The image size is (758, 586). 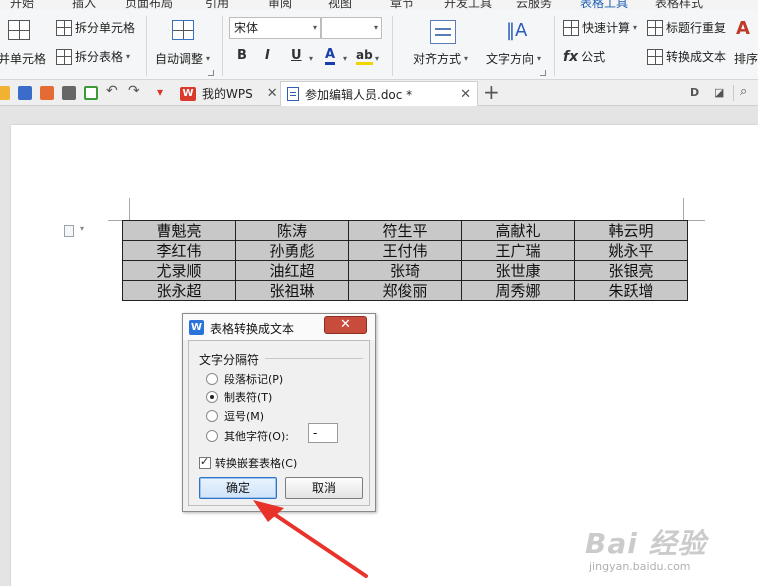 What do you see at coordinates (324, 488) in the screenshot?
I see `cancel-button: 取消` at bounding box center [324, 488].